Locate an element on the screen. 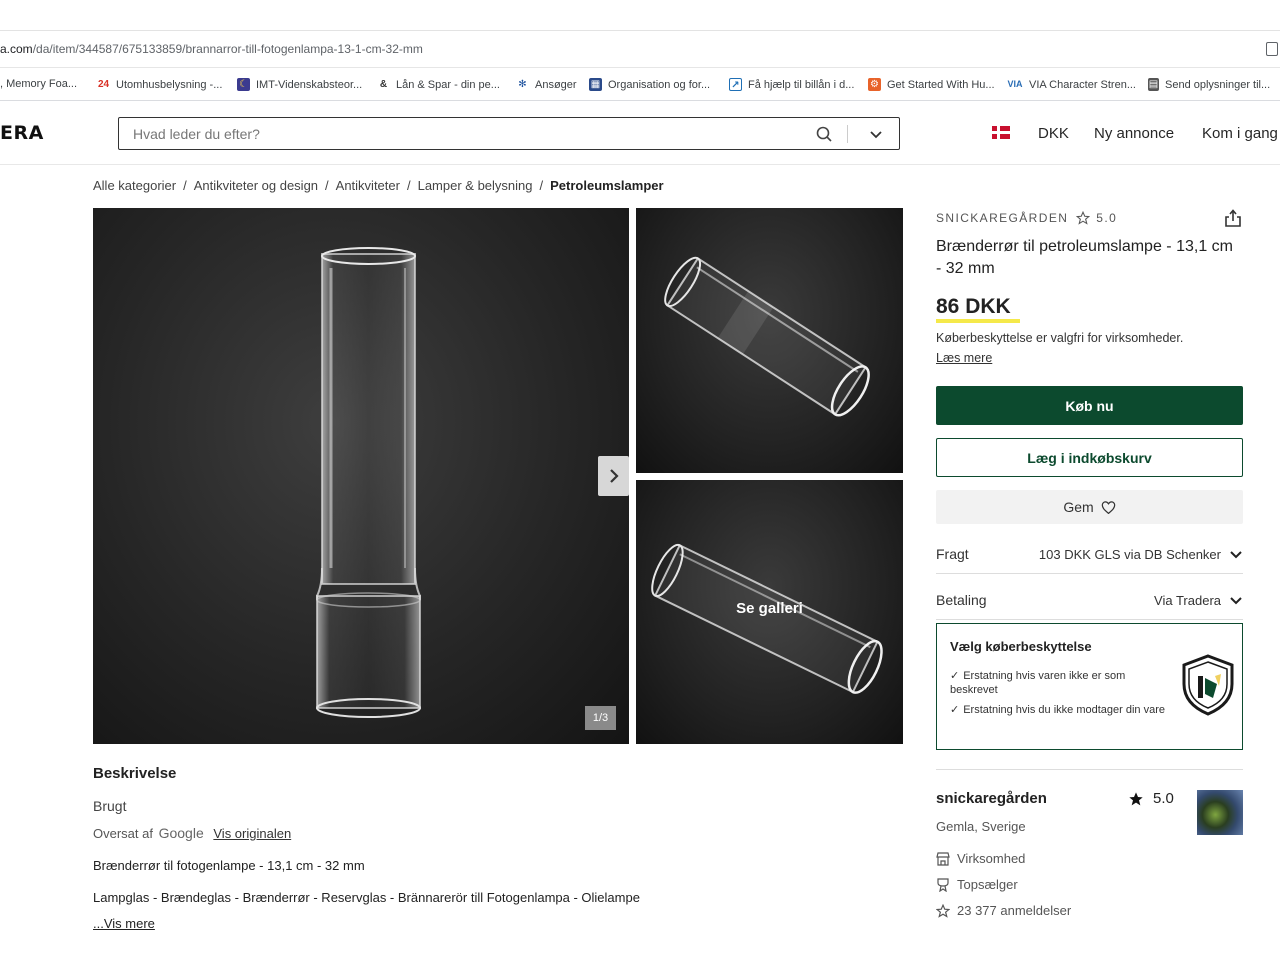  search-icon is located at coordinates (825, 134).